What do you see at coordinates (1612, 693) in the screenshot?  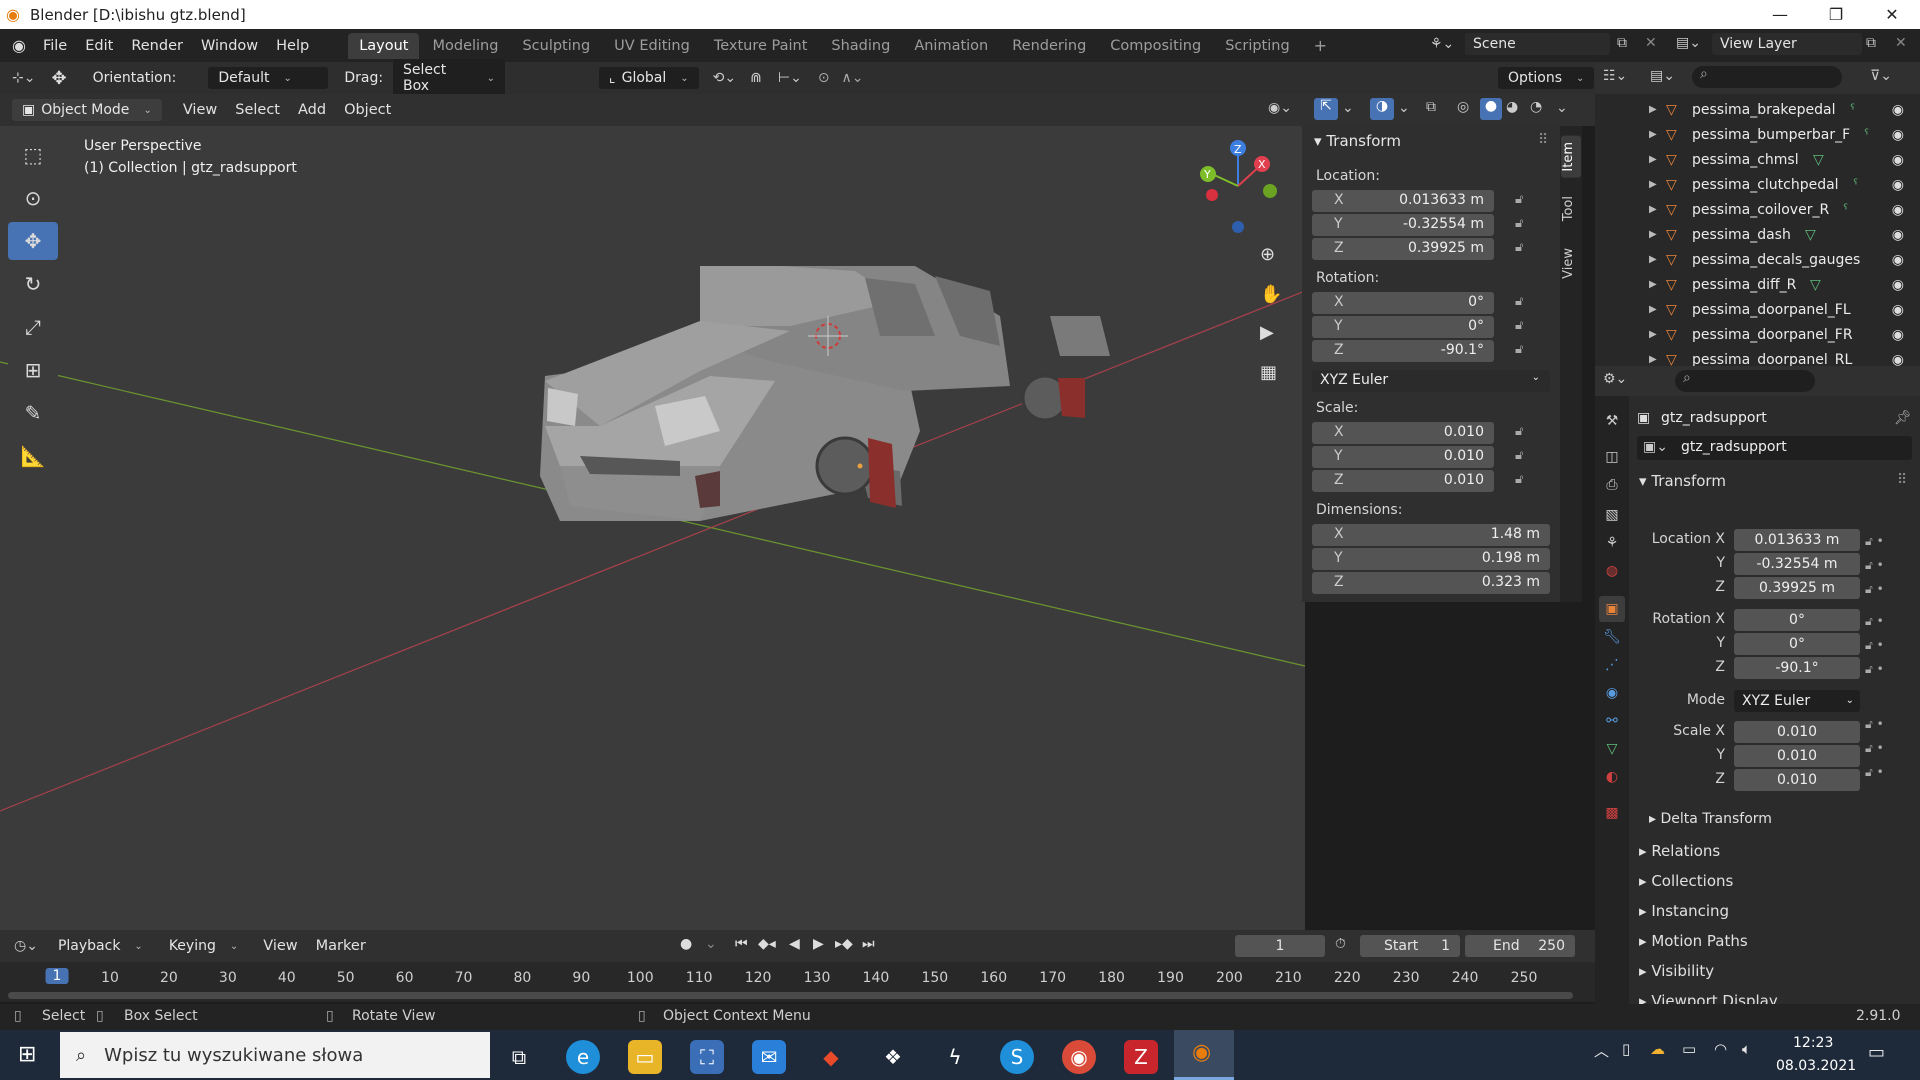 I see `physics-properties-icon: ◉` at bounding box center [1612, 693].